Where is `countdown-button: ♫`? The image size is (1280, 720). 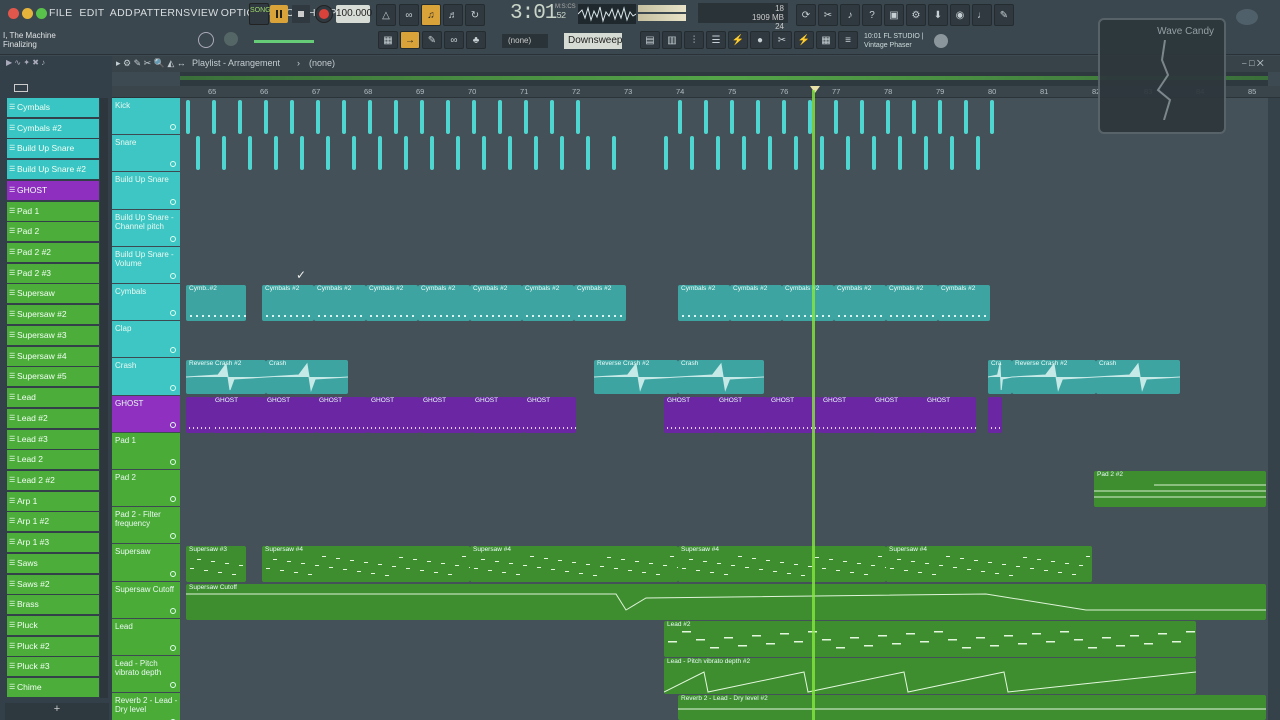 countdown-button: ♫ is located at coordinates (431, 15).